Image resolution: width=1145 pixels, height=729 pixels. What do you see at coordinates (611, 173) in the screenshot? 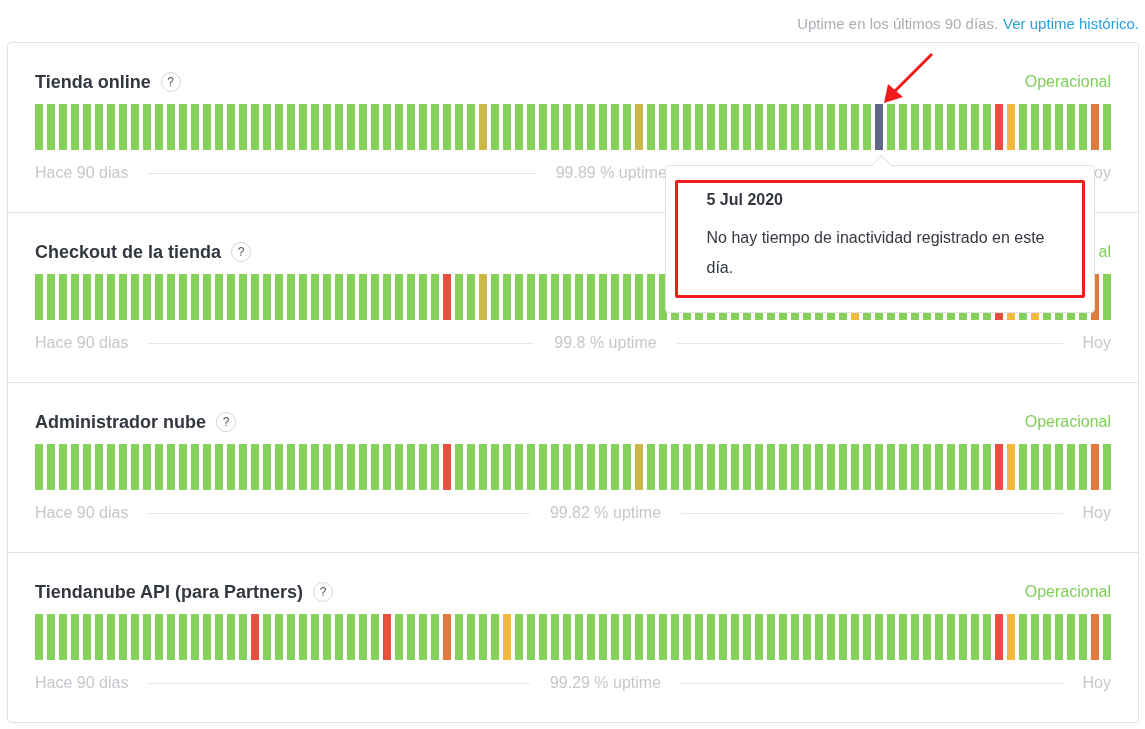
I see `uptime-percent: 99.89 % uptime` at bounding box center [611, 173].